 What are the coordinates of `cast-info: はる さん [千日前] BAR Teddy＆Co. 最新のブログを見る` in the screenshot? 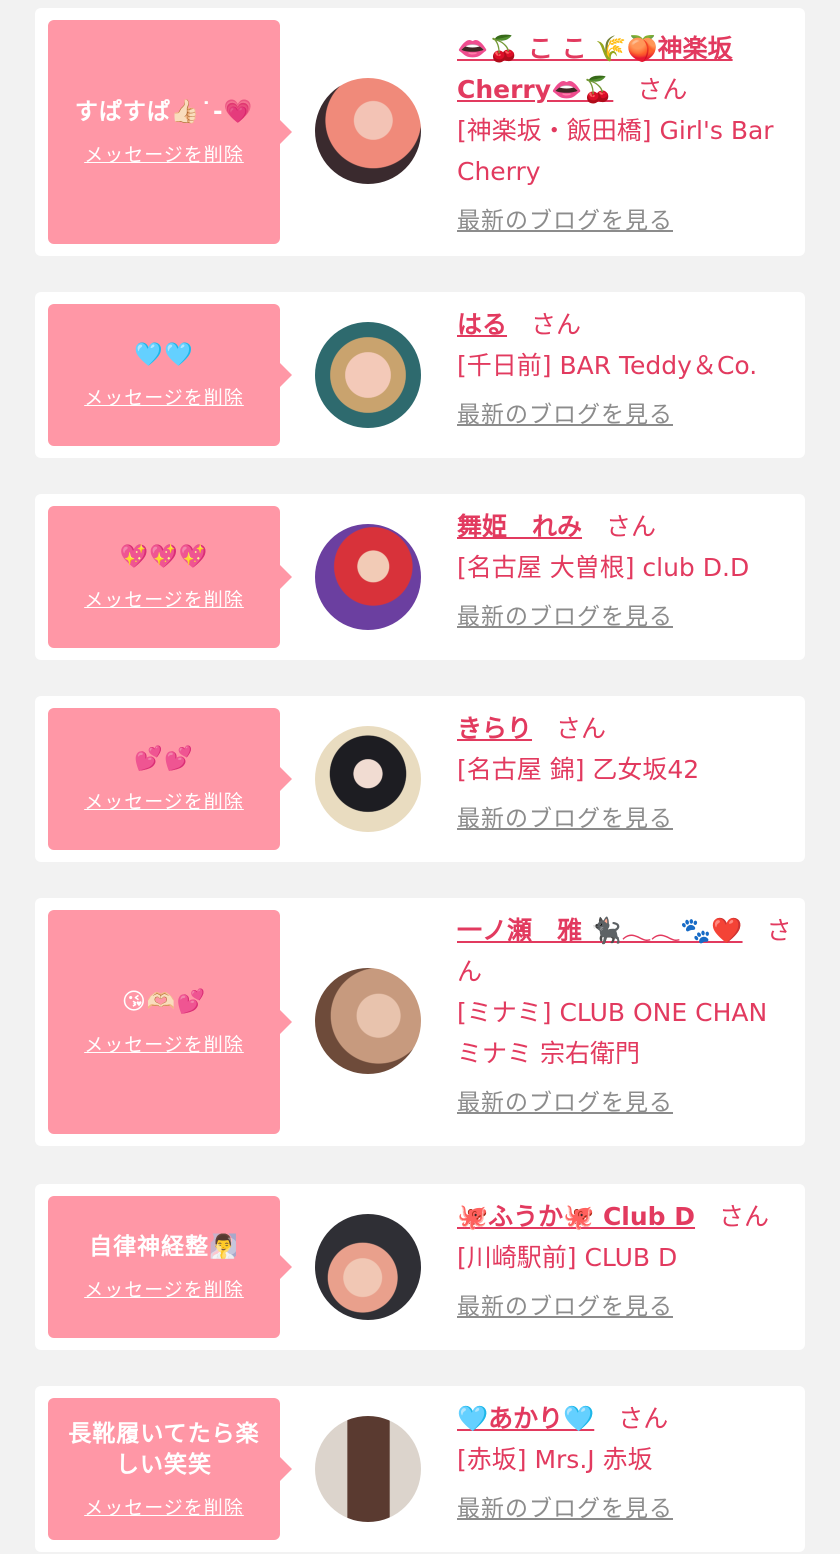 It's located at (626, 367).